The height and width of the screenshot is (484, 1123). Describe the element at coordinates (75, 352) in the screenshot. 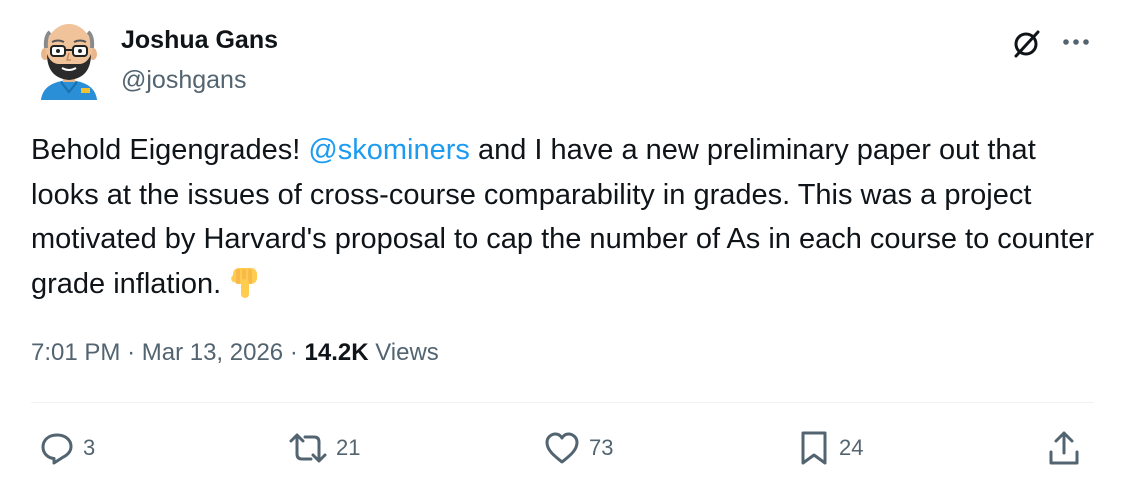

I see `tweet-time: 7:01 PM` at that location.